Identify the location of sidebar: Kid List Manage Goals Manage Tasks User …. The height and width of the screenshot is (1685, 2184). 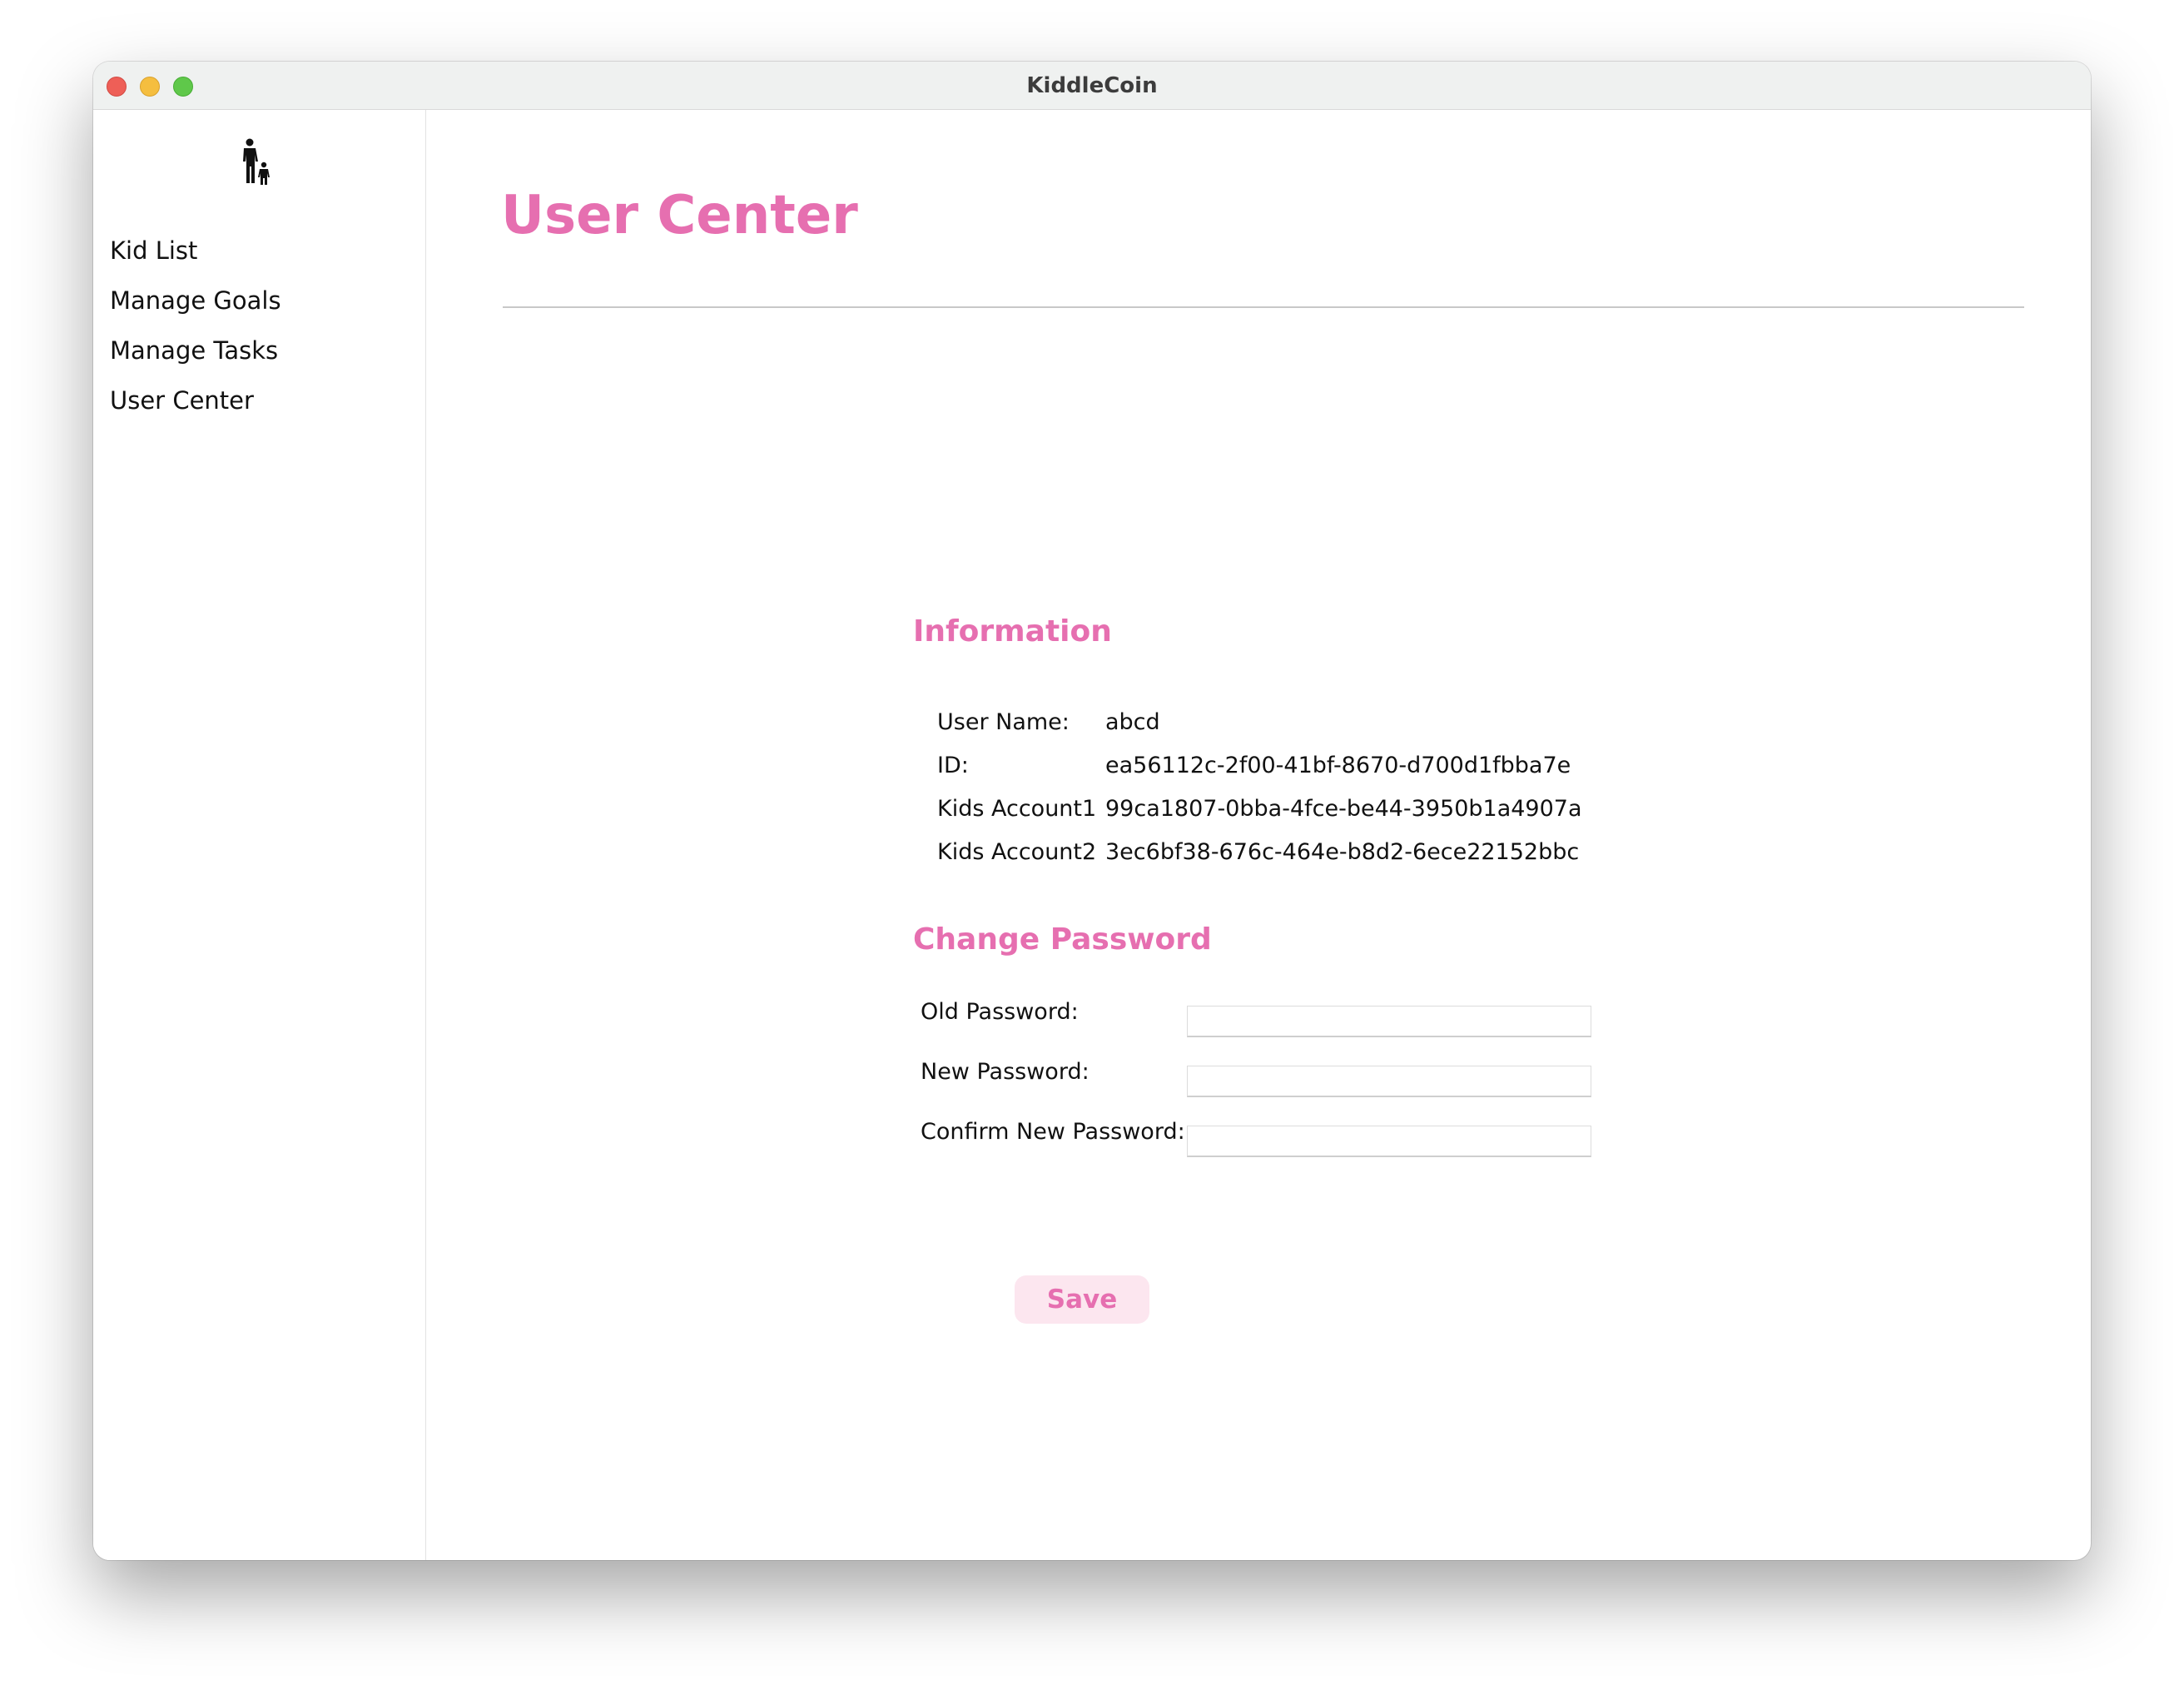
(259, 835).